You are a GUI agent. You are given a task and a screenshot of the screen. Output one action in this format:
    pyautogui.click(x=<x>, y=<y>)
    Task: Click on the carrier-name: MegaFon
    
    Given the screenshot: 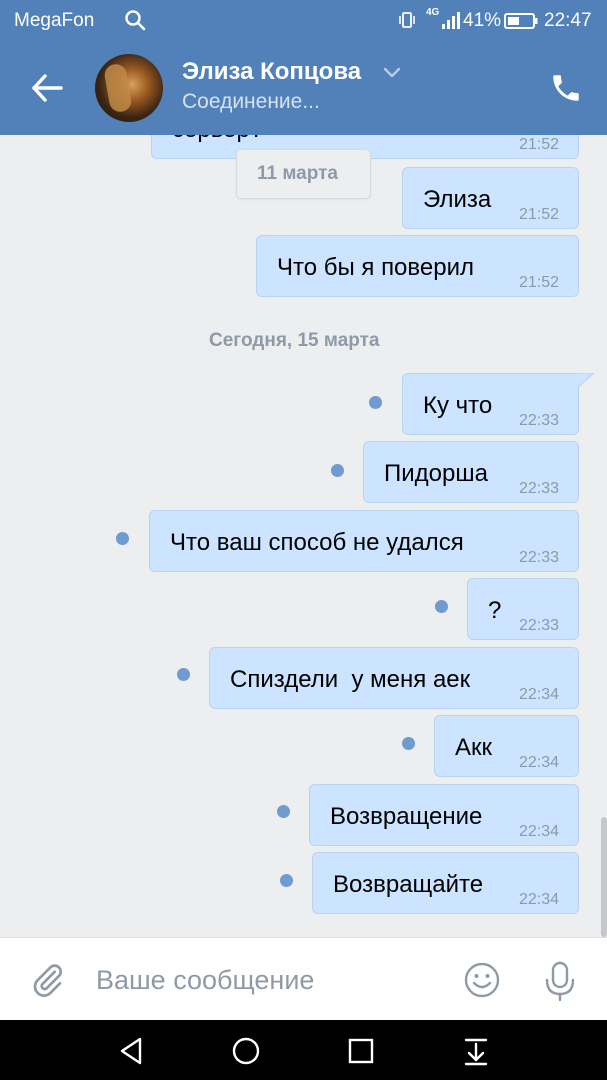 What is the action you would take?
    pyautogui.click(x=54, y=20)
    